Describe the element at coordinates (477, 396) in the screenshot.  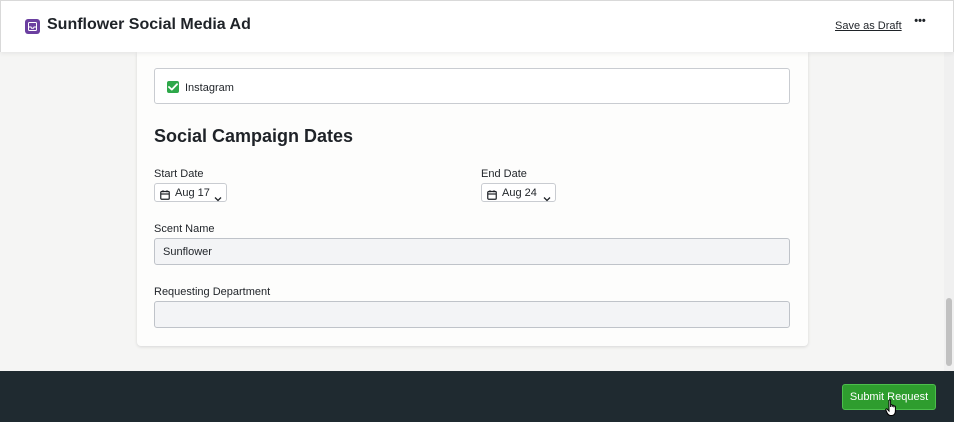
I see `footer-bar: Submit Request` at that location.